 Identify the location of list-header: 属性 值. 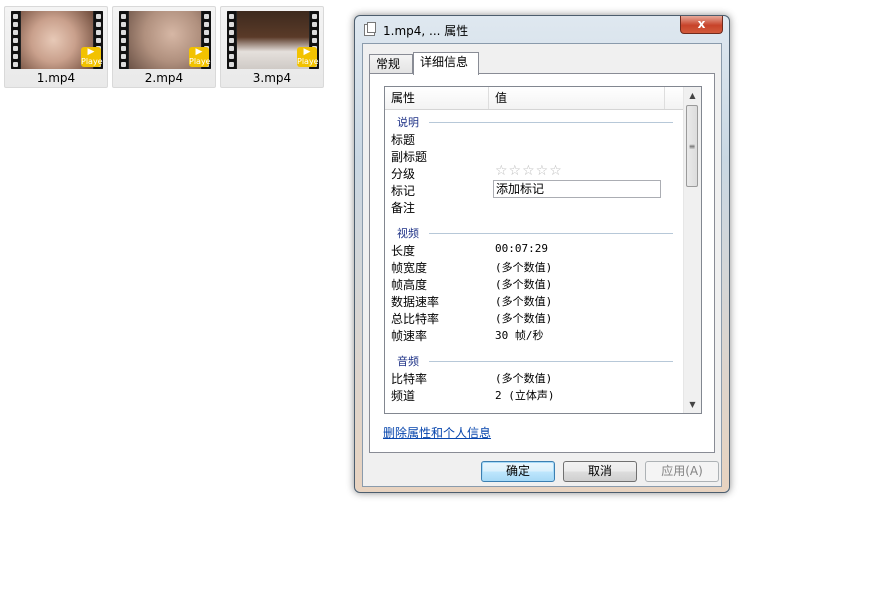
(535, 98).